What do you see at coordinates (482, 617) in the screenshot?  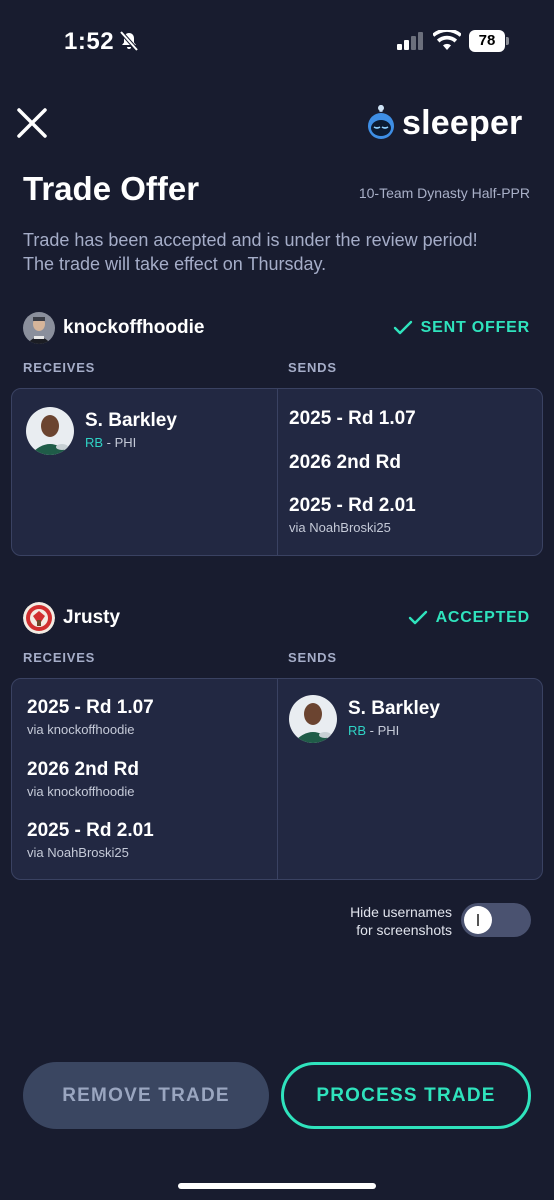 I see `team-status-text: ACCEPTED` at bounding box center [482, 617].